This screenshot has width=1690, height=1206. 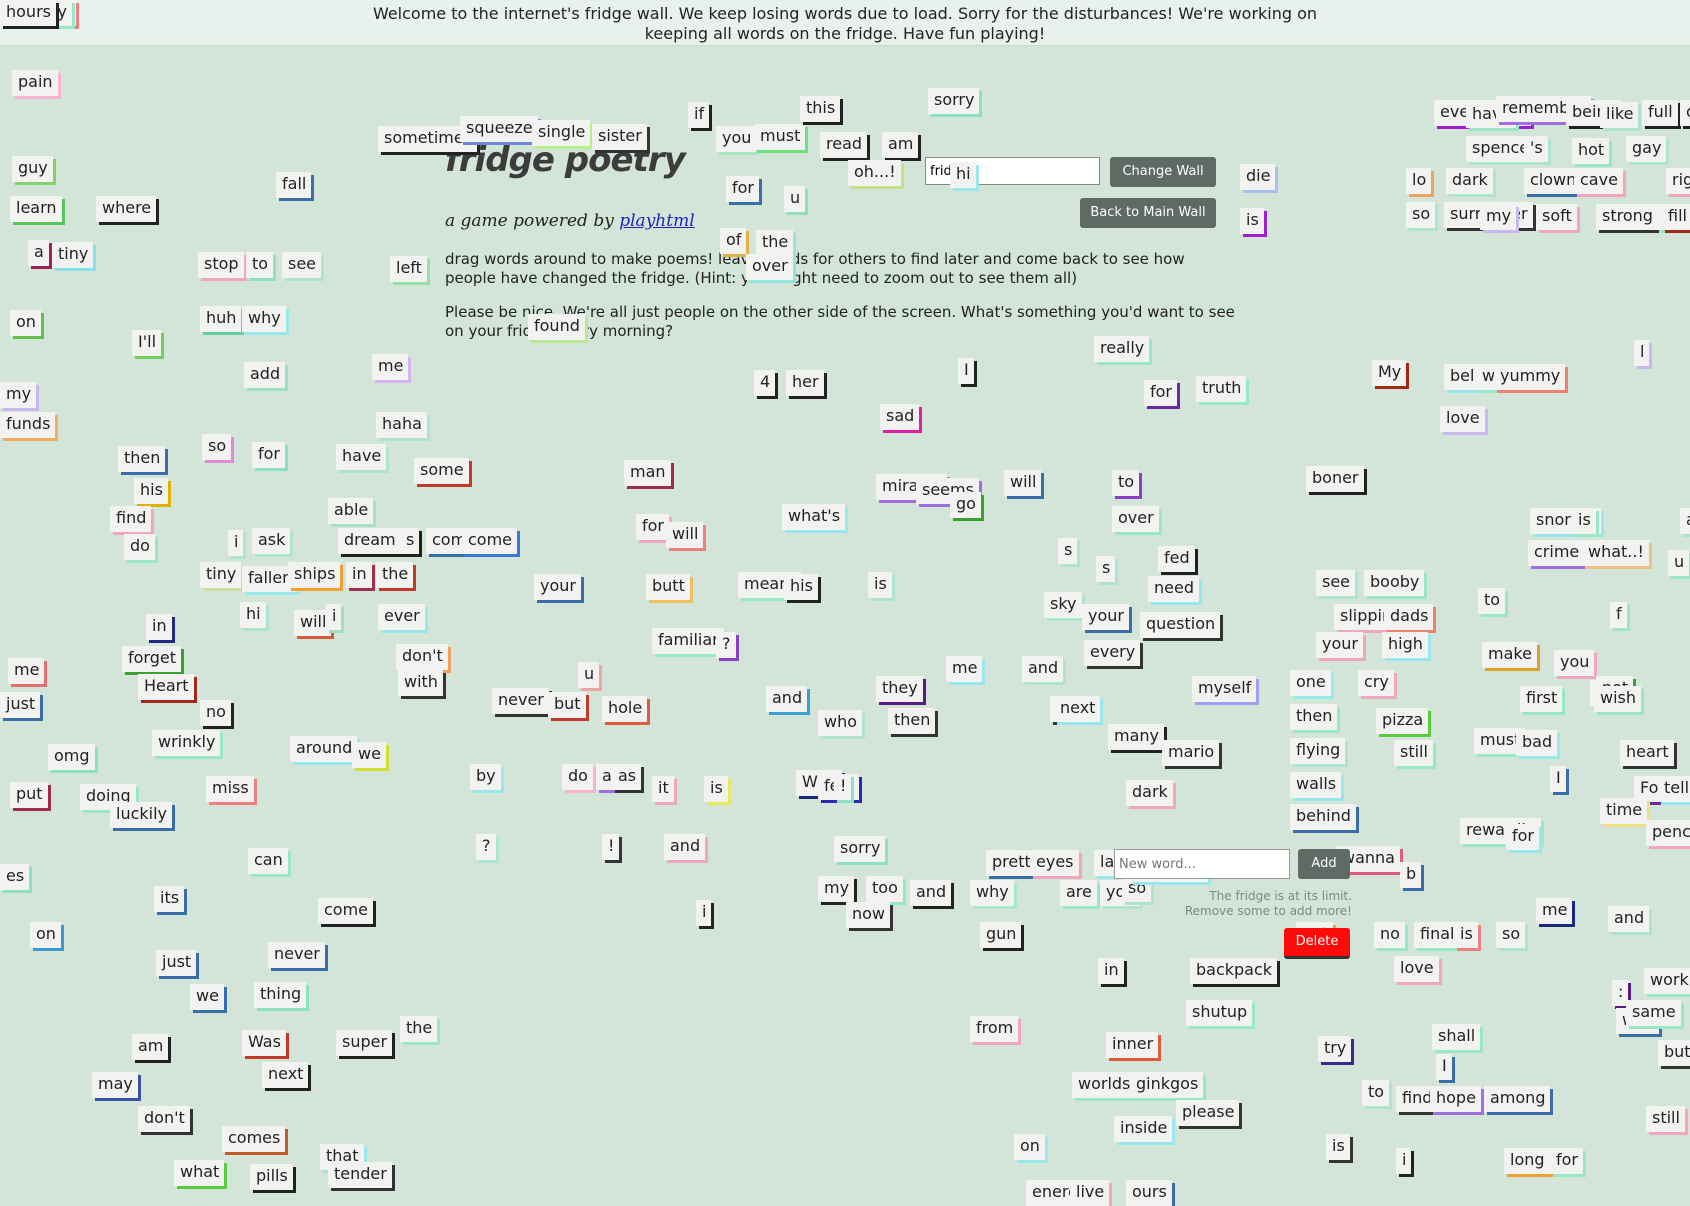 I want to click on word-magnet: ever, so click(x=401, y=617).